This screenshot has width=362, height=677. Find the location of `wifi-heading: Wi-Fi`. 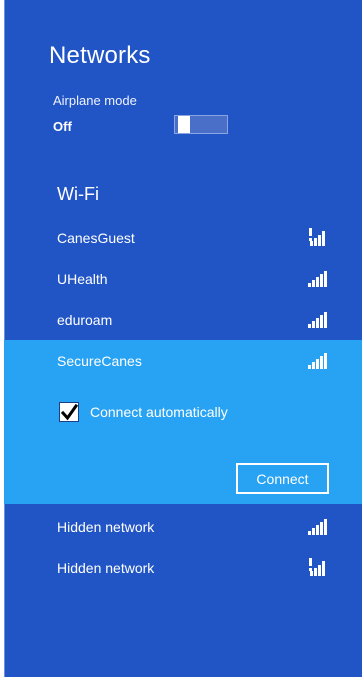

wifi-heading: Wi-Fi is located at coordinates (78, 194).